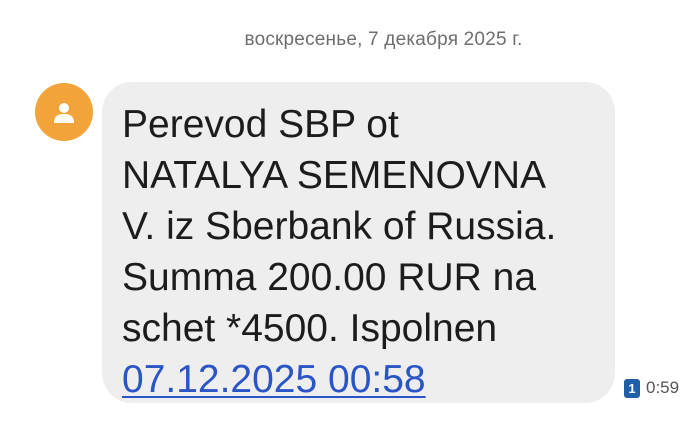 The width and height of the screenshot is (700, 442). What do you see at coordinates (383, 39) in the screenshot?
I see `date-separator: воскресенье, 7 декабря 2025 г.` at bounding box center [383, 39].